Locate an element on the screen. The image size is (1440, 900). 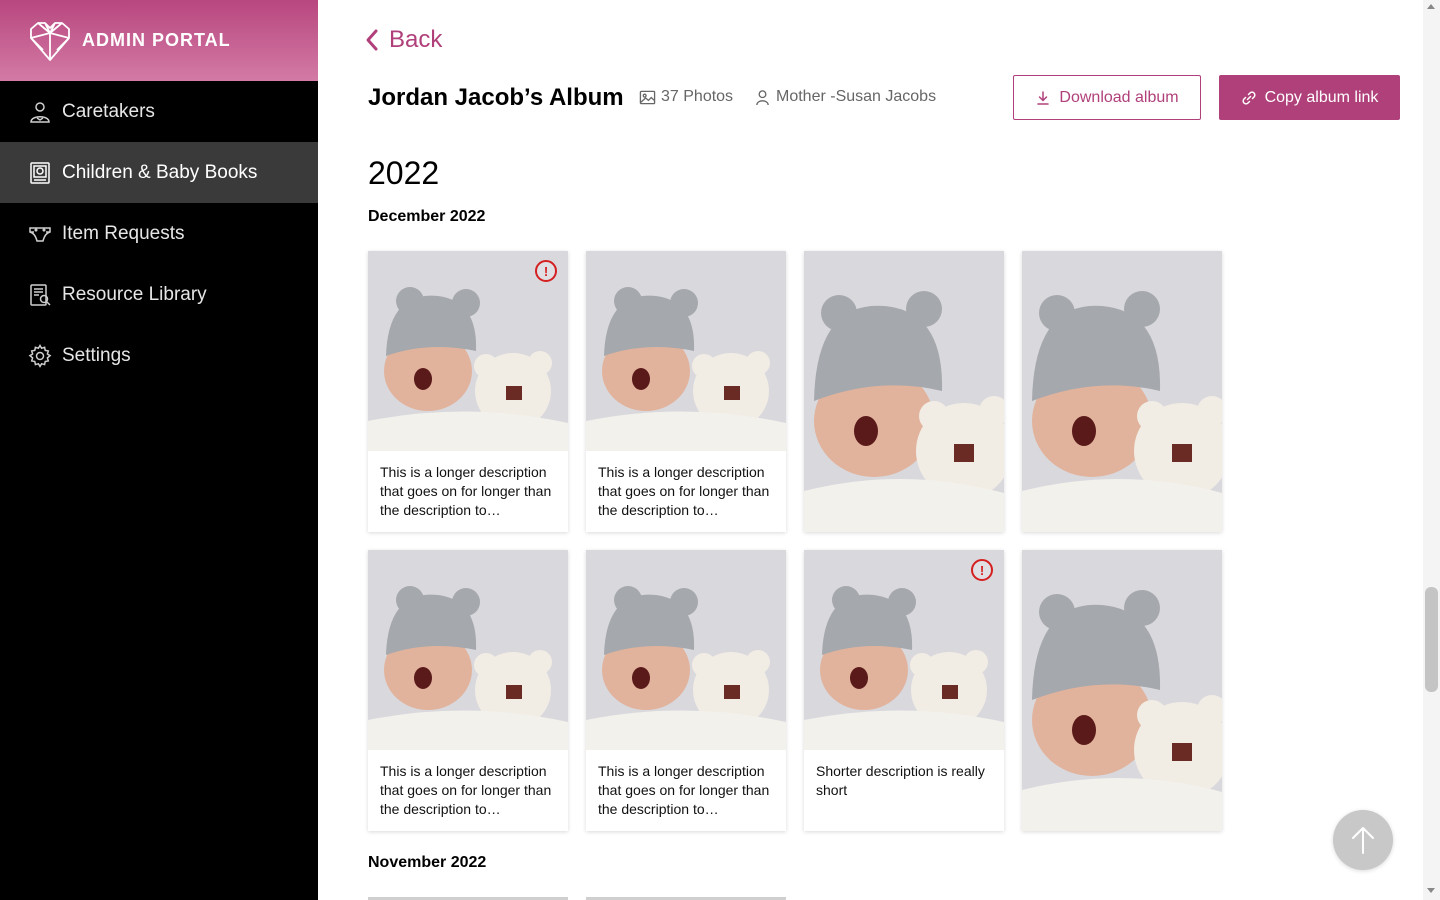
scroll-down-arrow-icon is located at coordinates (1431, 890).